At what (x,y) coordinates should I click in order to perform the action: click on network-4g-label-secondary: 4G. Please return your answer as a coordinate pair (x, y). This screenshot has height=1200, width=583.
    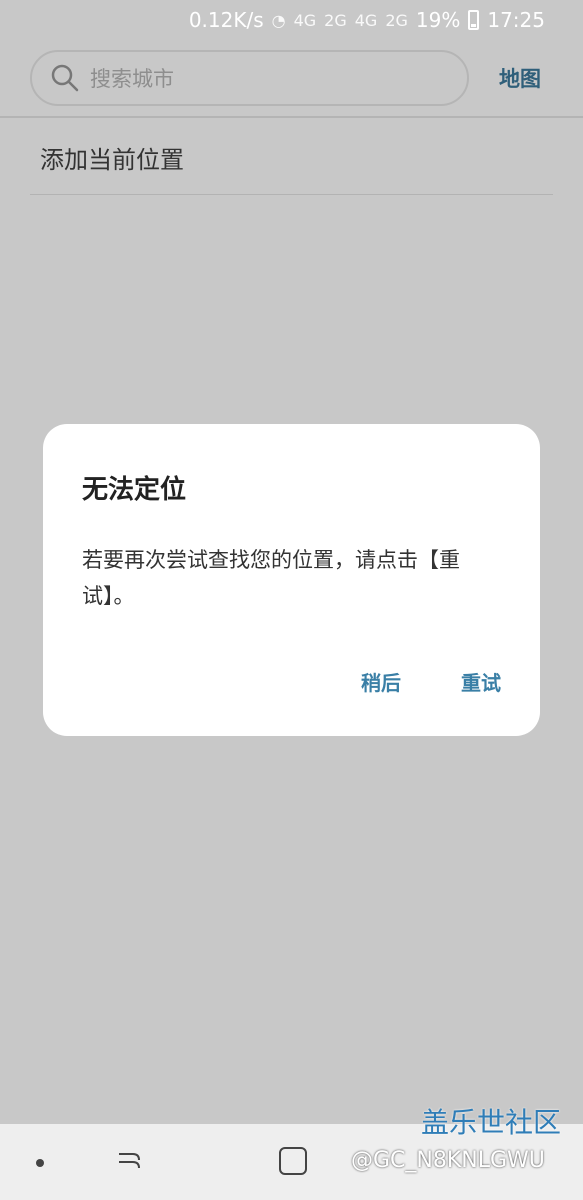
    Looking at the image, I should click on (366, 20).